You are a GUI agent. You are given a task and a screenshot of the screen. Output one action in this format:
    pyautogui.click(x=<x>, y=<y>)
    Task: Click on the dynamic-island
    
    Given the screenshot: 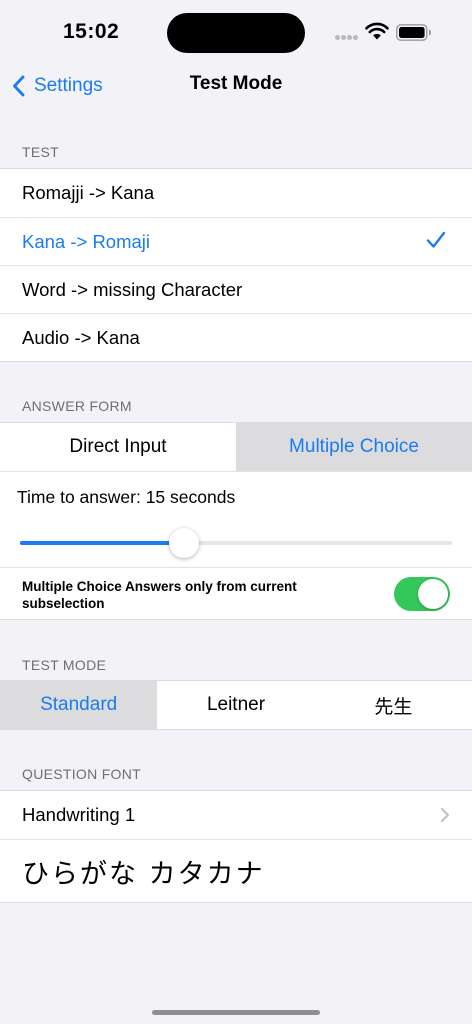 What is the action you would take?
    pyautogui.click(x=236, y=33)
    